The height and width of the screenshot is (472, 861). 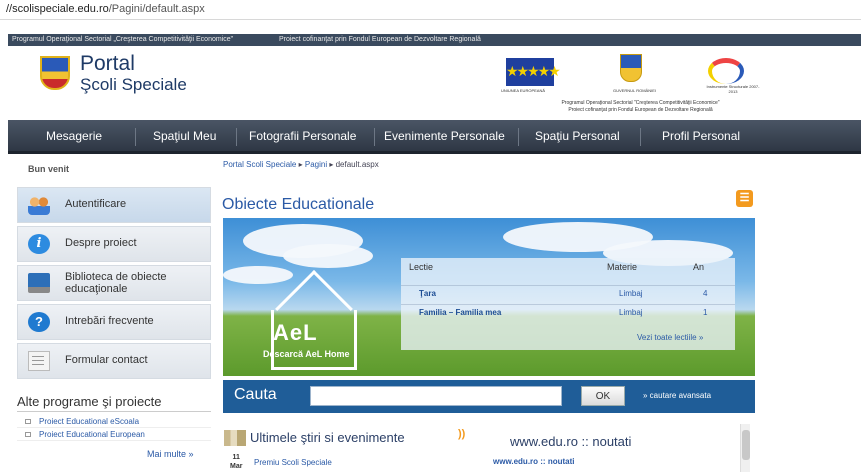 I want to click on cloud-decoration, so click(x=328, y=256).